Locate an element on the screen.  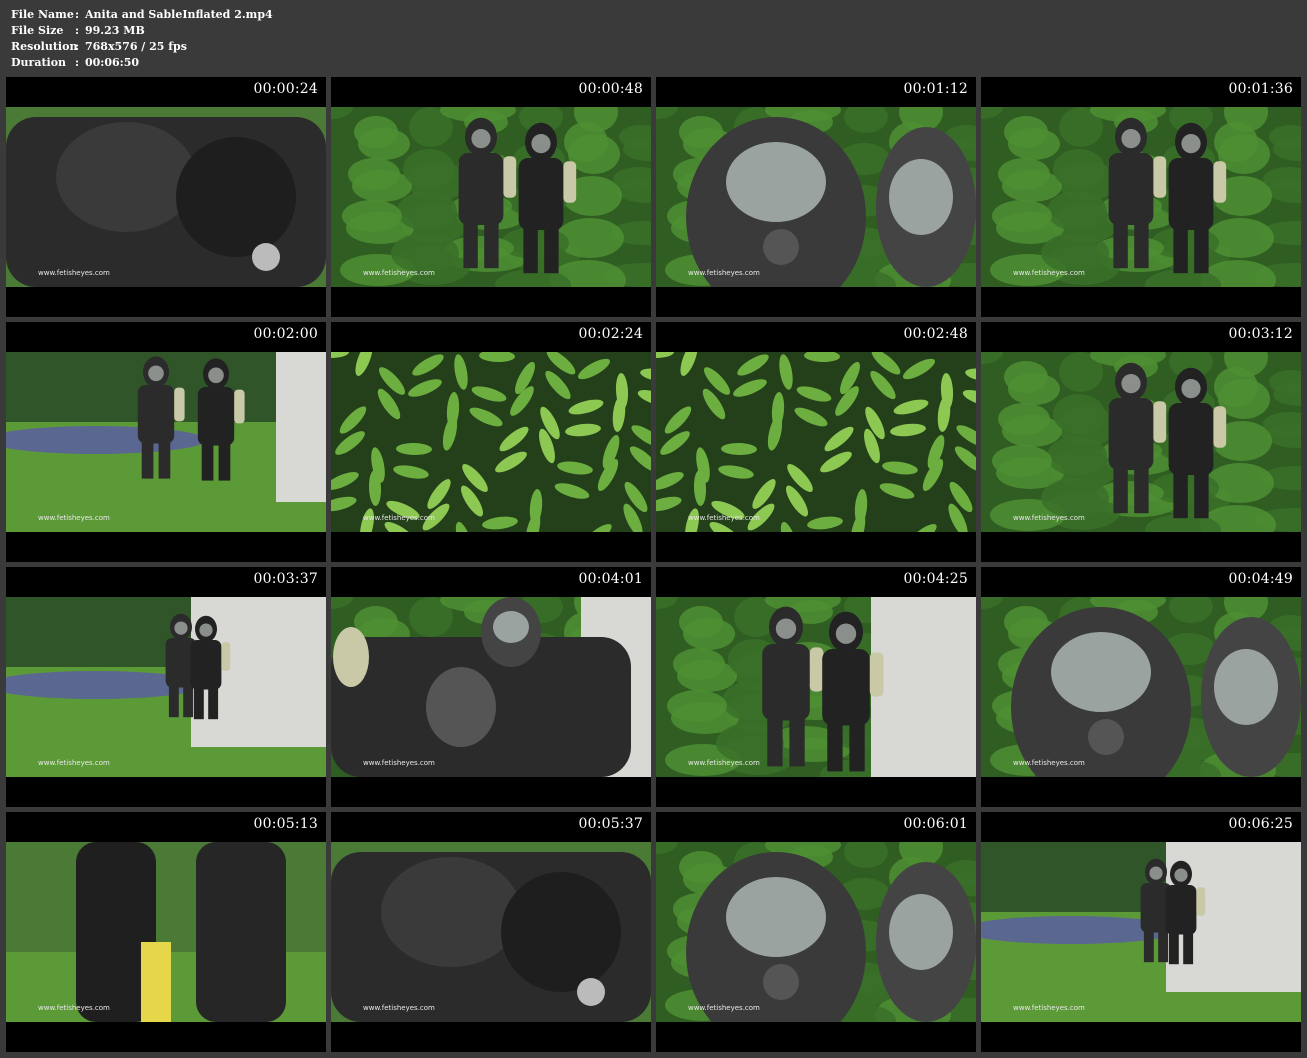
file-info-value: Anita and SableInflated 2.mp4 is located at coordinates (179, 14).